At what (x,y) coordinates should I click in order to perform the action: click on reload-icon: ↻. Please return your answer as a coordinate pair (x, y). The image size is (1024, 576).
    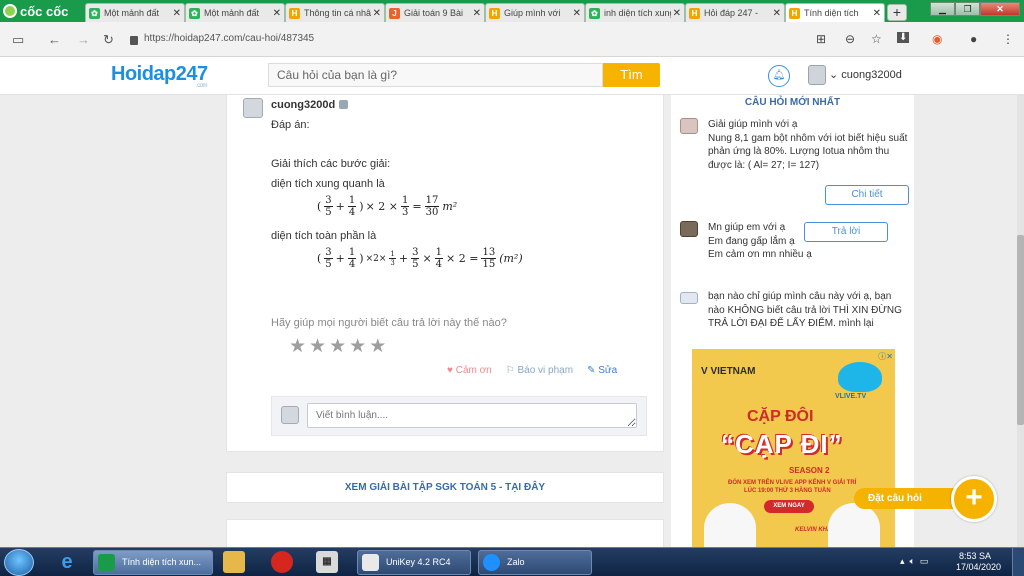
    Looking at the image, I should click on (108, 40).